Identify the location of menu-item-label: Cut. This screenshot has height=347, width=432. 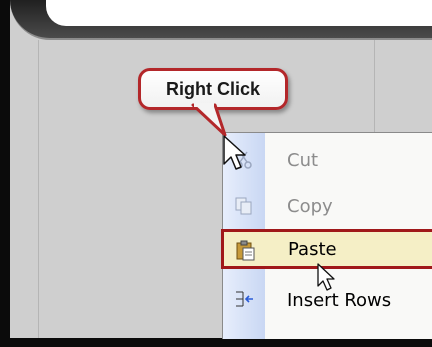
(303, 160).